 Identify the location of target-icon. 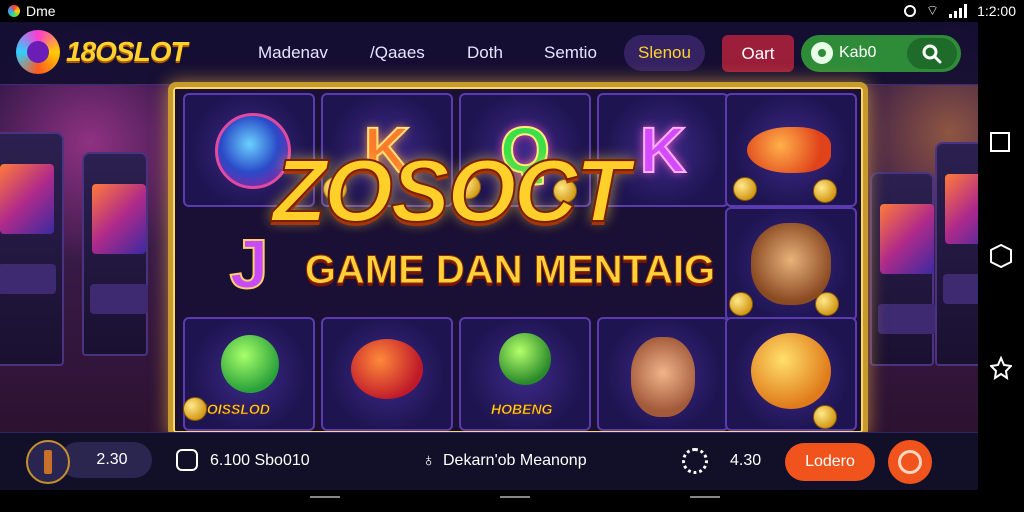
(909, 11).